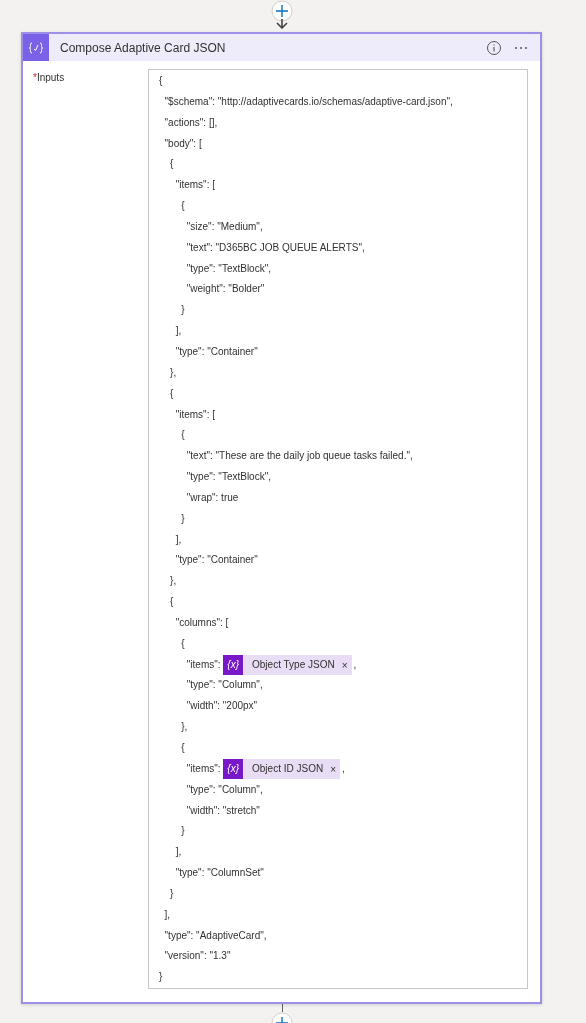 This screenshot has height=1023, width=586. What do you see at coordinates (49, 78) in the screenshot?
I see `field-label: *Inputs` at bounding box center [49, 78].